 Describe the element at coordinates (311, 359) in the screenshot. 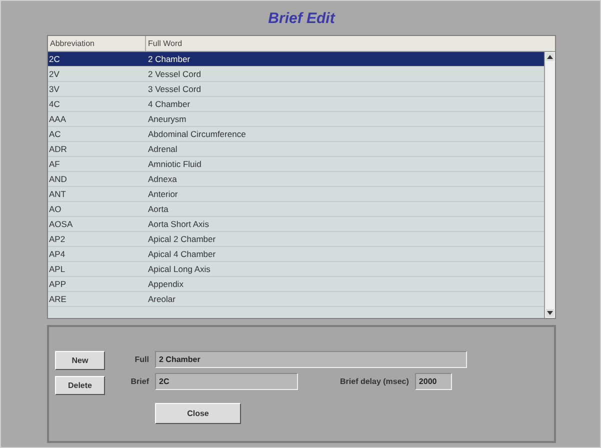

I see `full-field: 2 Chamber` at that location.